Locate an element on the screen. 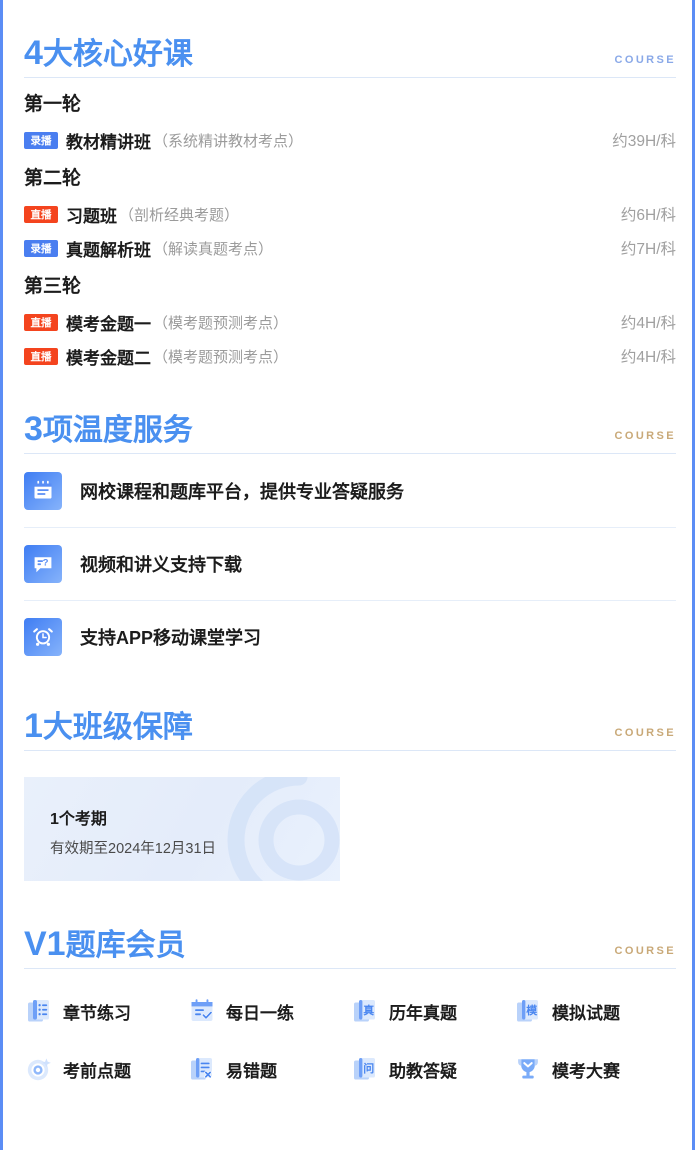 The width and height of the screenshot is (700, 1150). course-hours: 约6H/科 is located at coordinates (648, 215).